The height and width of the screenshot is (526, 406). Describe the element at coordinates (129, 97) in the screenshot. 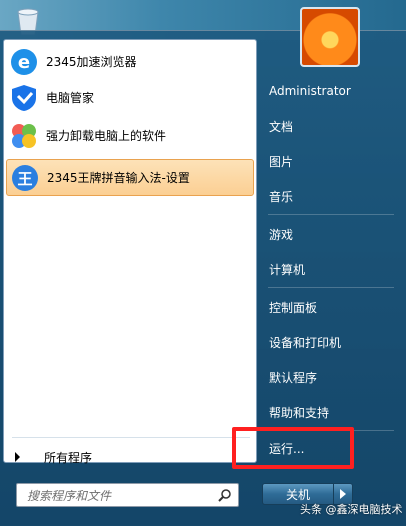

I see `program-item-pc-manager: 电脑管家` at that location.